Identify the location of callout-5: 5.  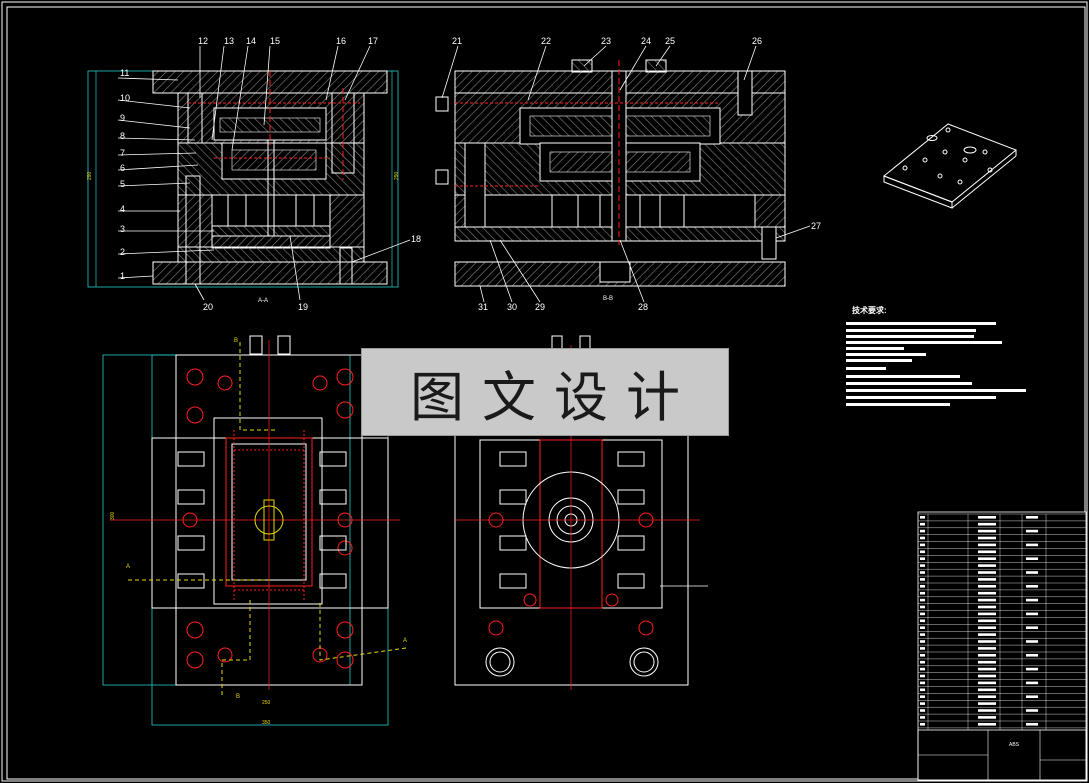
(122, 184).